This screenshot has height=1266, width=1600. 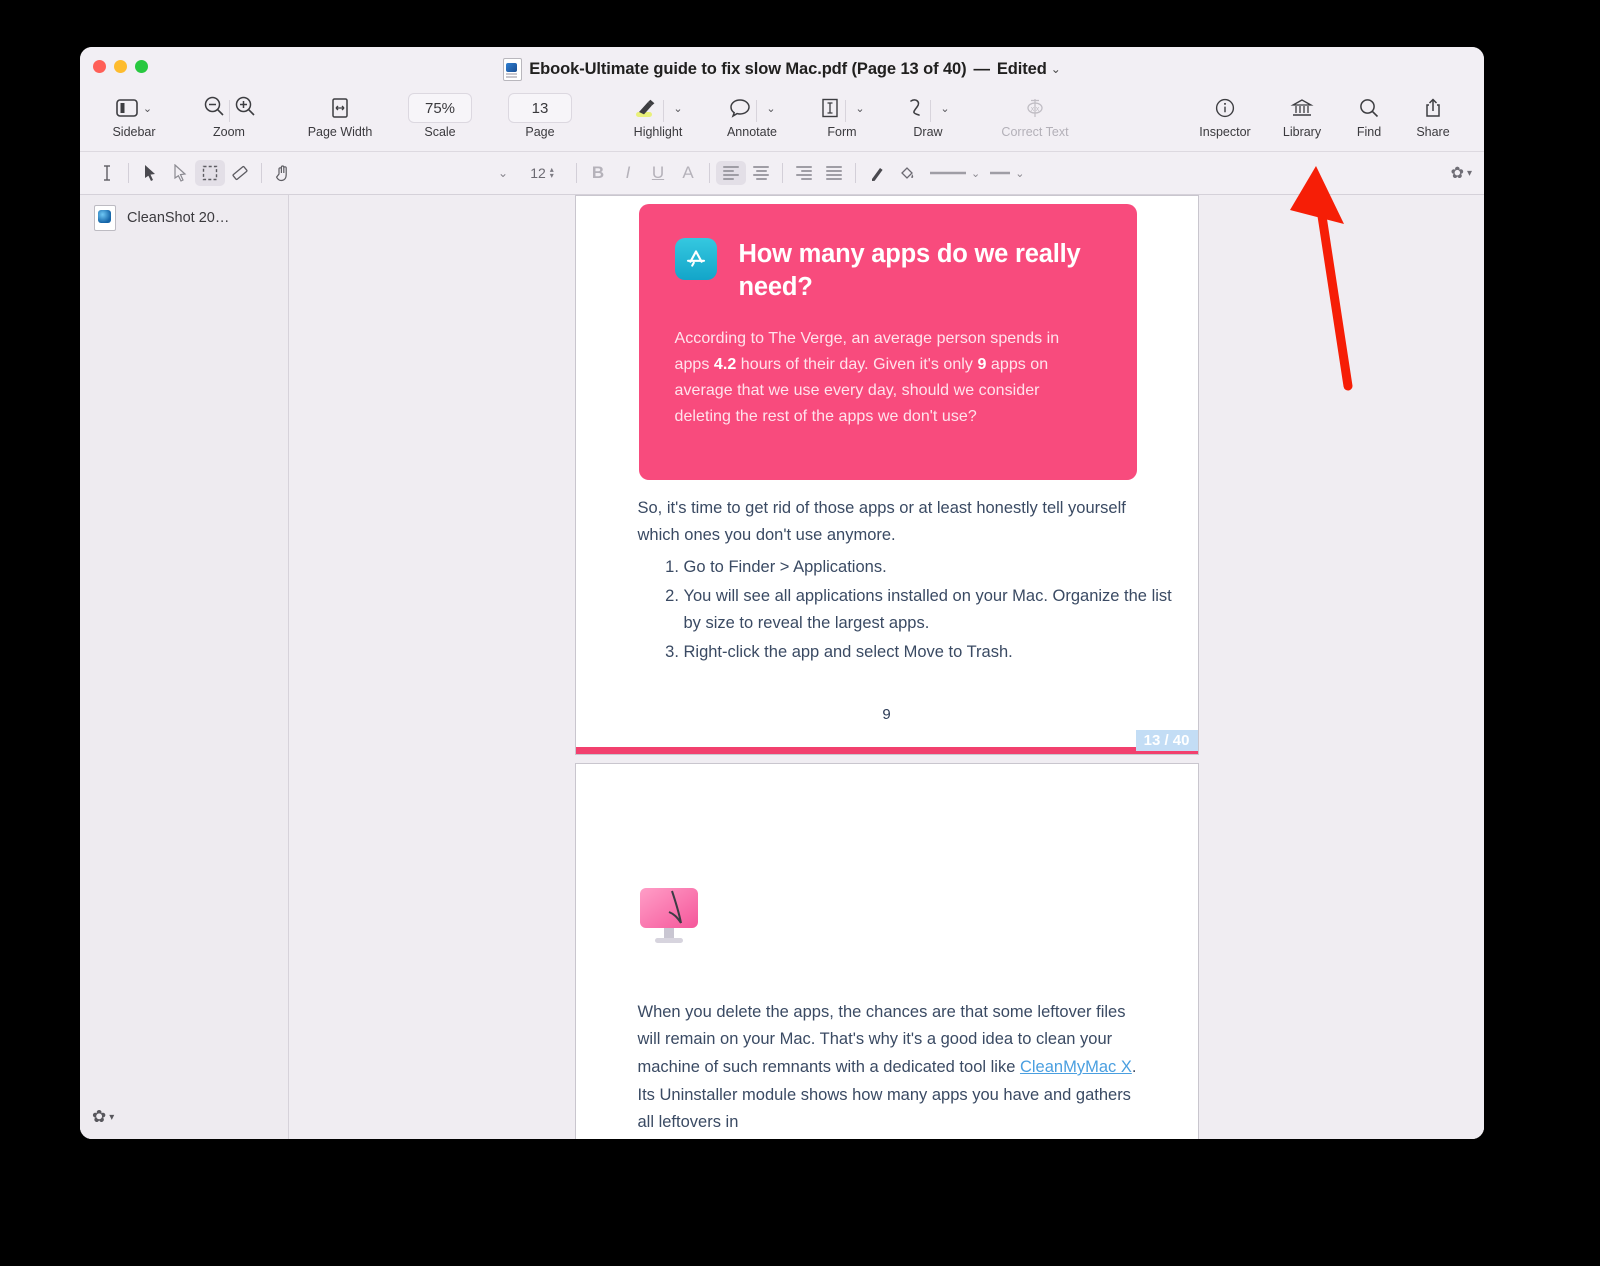 I want to click on toolbar-sidebar-button: ⌄ Sidebar, so click(x=134, y=115).